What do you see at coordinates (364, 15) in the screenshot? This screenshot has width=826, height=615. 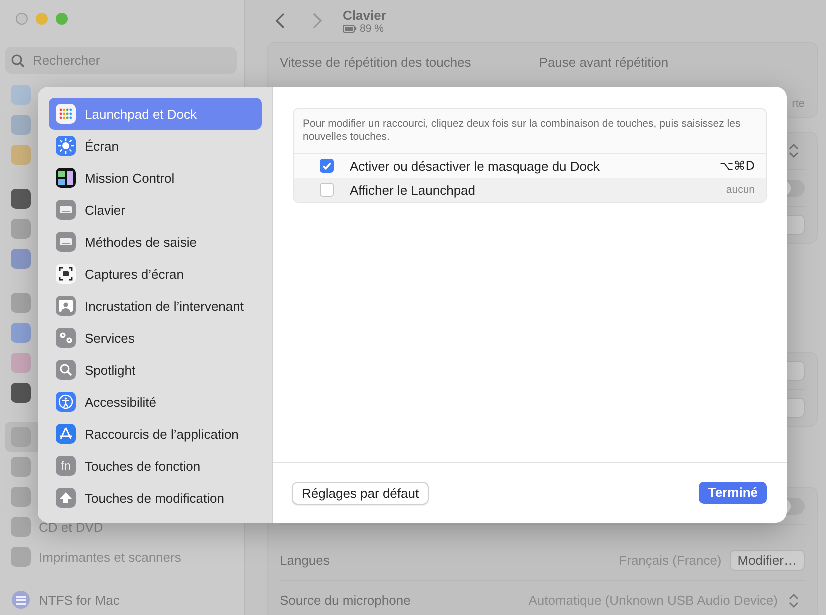 I see `window-title: Clavier` at bounding box center [364, 15].